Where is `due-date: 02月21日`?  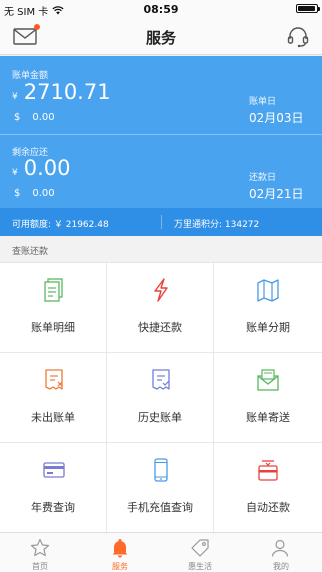 due-date: 02月21日 is located at coordinates (276, 194).